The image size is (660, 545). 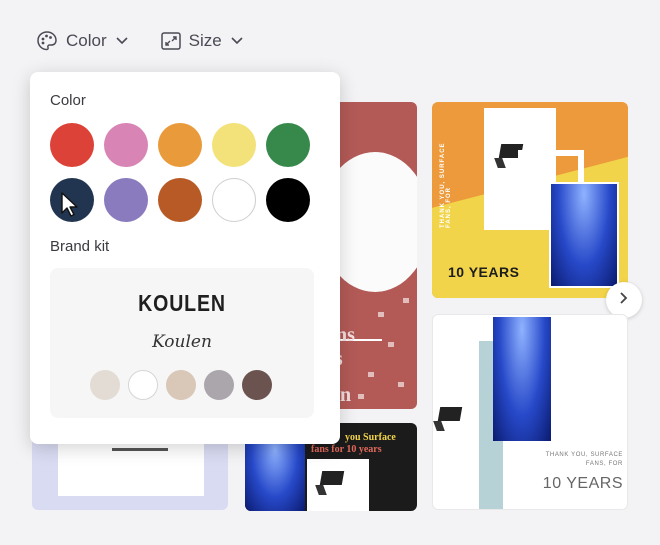 What do you see at coordinates (182, 303) in the screenshot?
I see `brand-font-heading: KOULEN` at bounding box center [182, 303].